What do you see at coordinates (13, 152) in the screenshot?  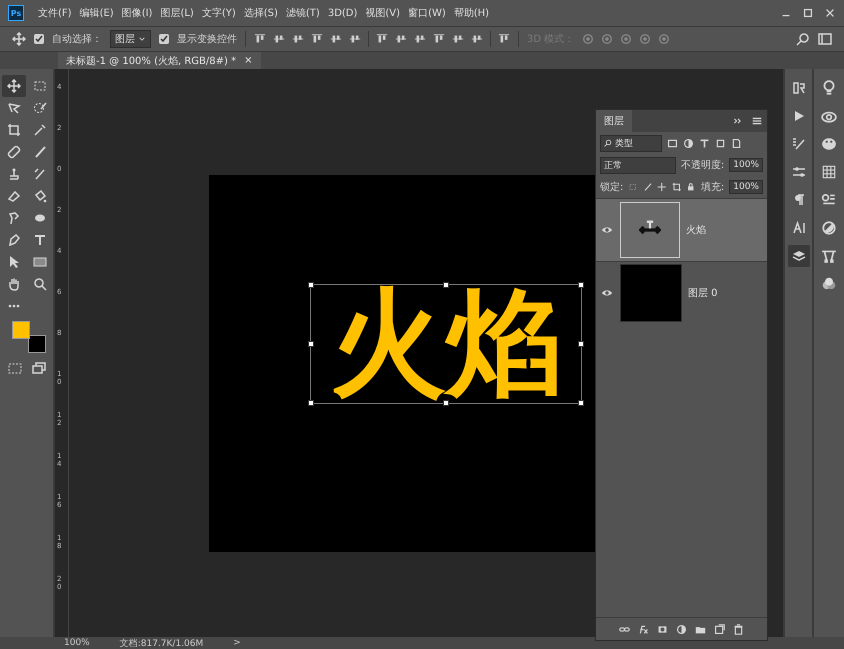 I see `bandage-icon` at bounding box center [13, 152].